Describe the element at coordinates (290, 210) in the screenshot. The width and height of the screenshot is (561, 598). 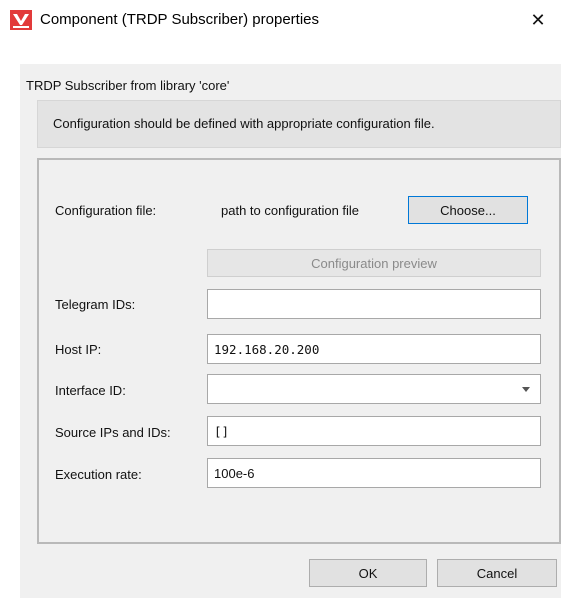
I see `config-file-path: path to configuration file` at that location.